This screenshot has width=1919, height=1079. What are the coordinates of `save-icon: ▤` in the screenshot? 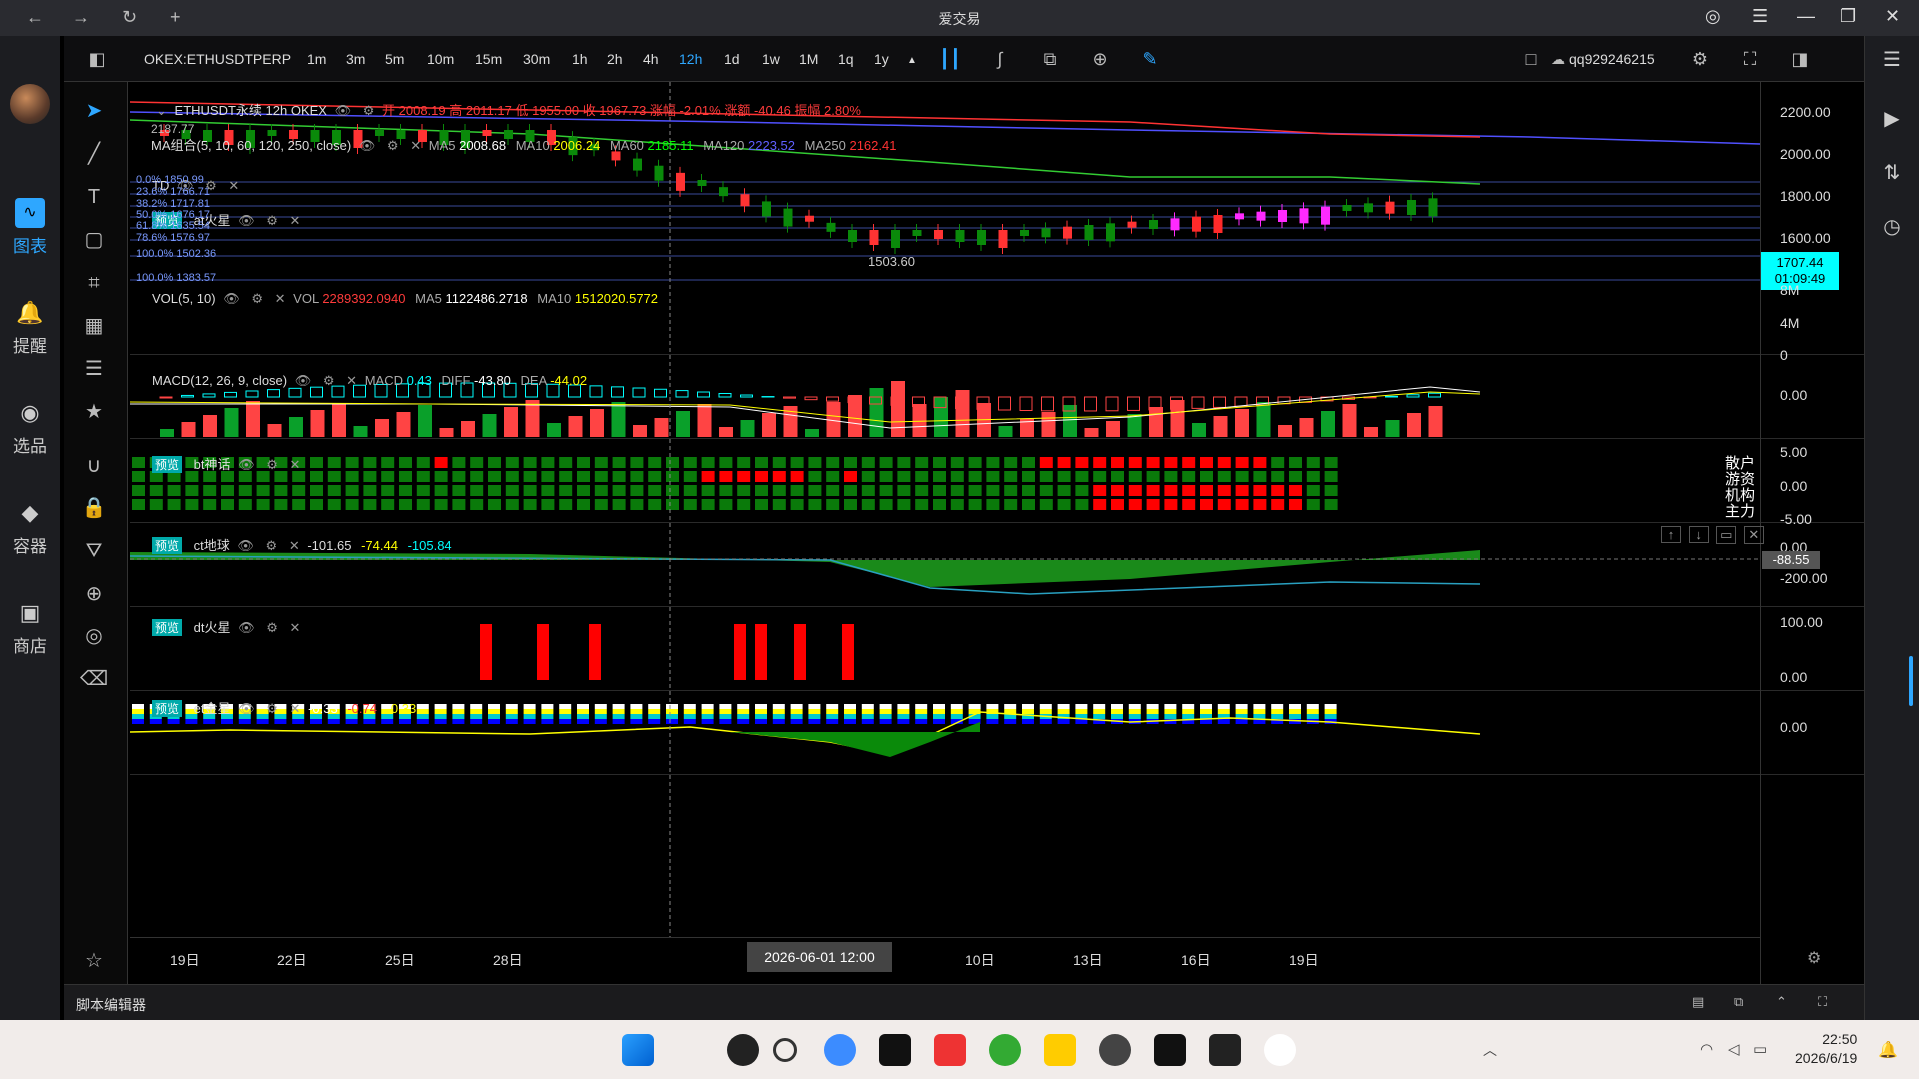 It's located at (1698, 1002).